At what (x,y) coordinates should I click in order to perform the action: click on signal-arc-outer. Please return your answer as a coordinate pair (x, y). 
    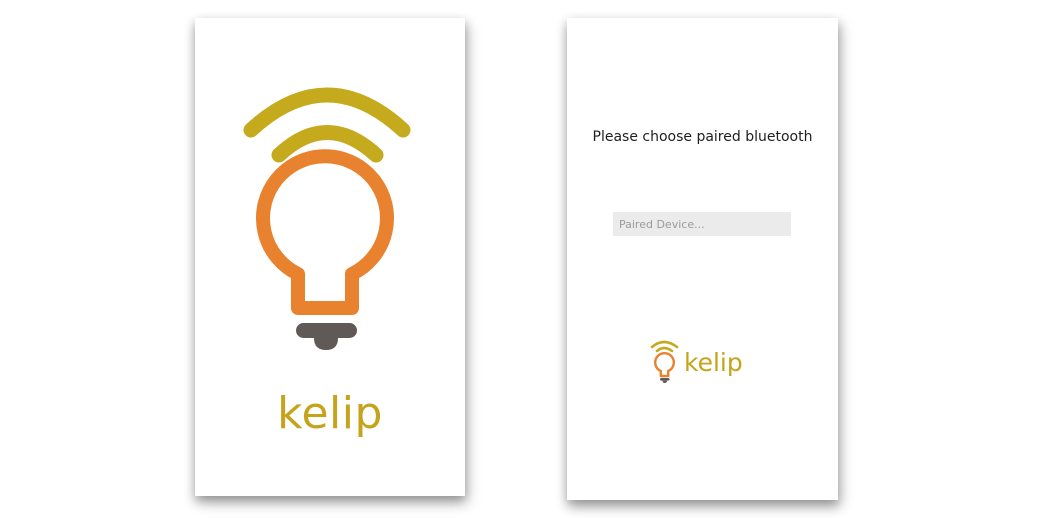
    Looking at the image, I should click on (327, 112).